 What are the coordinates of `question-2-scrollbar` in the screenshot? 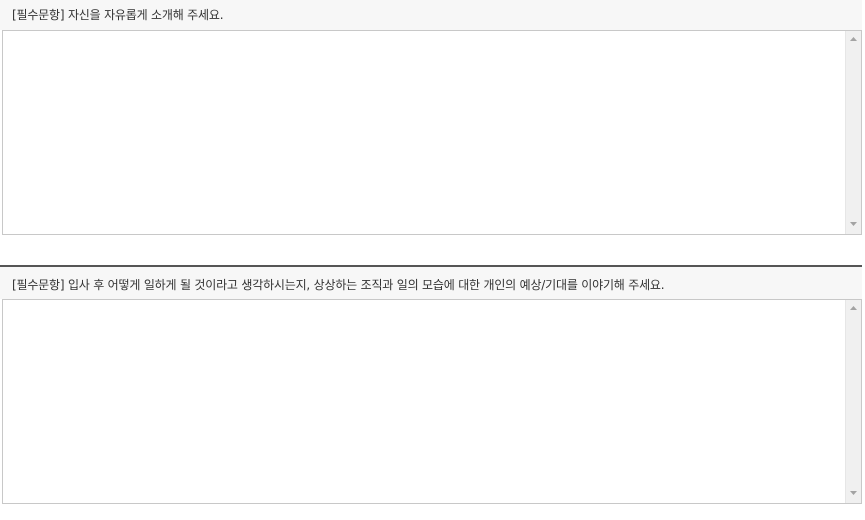 It's located at (853, 401).